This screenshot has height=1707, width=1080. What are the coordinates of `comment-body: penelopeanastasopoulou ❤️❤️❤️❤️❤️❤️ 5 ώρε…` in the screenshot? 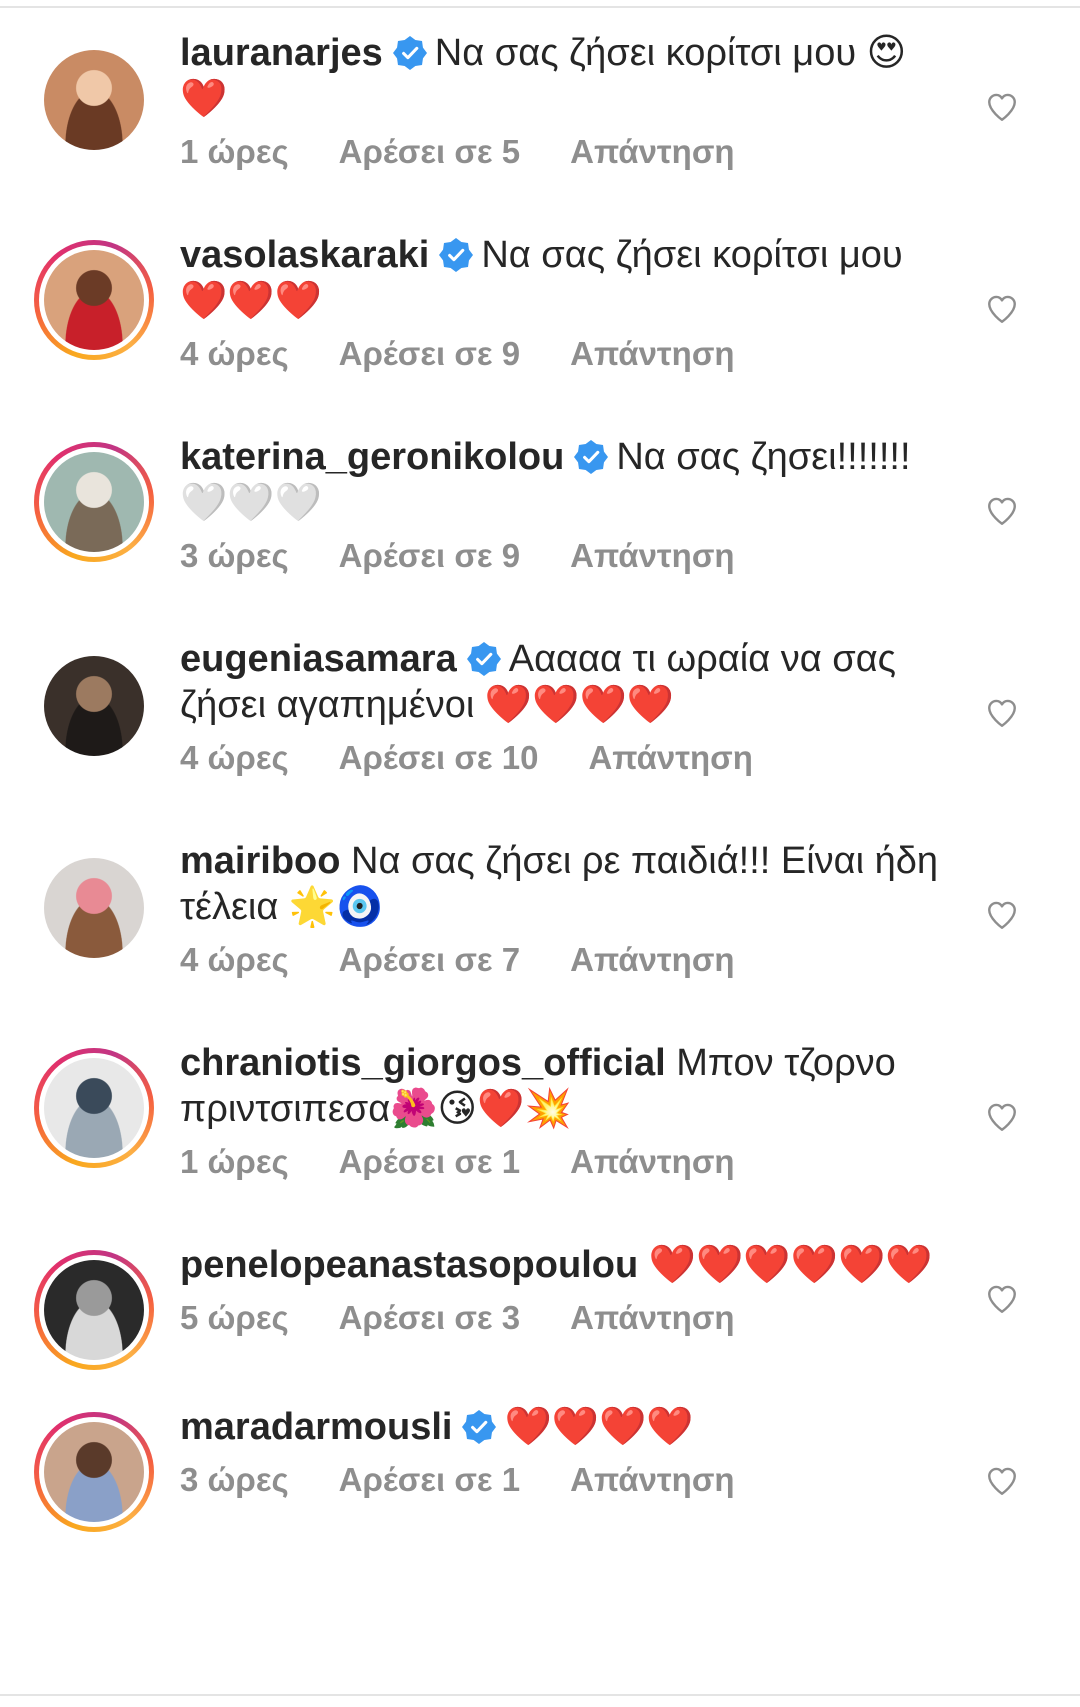 It's located at (560, 1290).